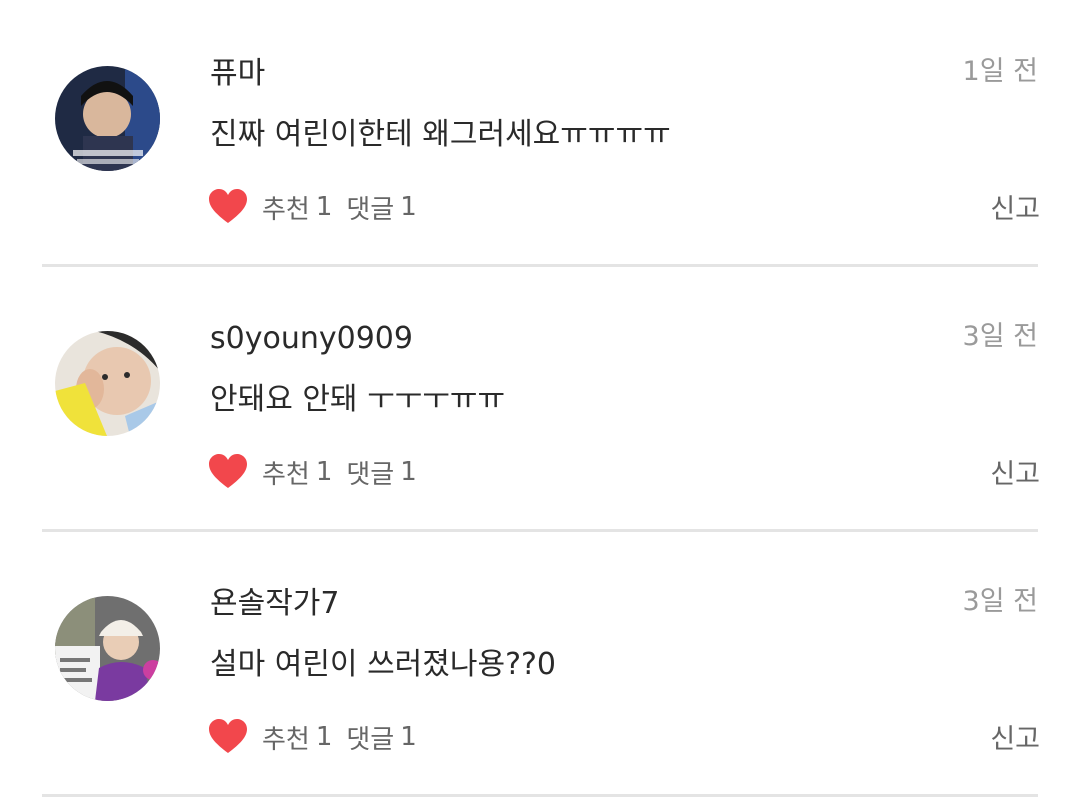  Describe the element at coordinates (540, 795) in the screenshot. I see `divider` at that location.